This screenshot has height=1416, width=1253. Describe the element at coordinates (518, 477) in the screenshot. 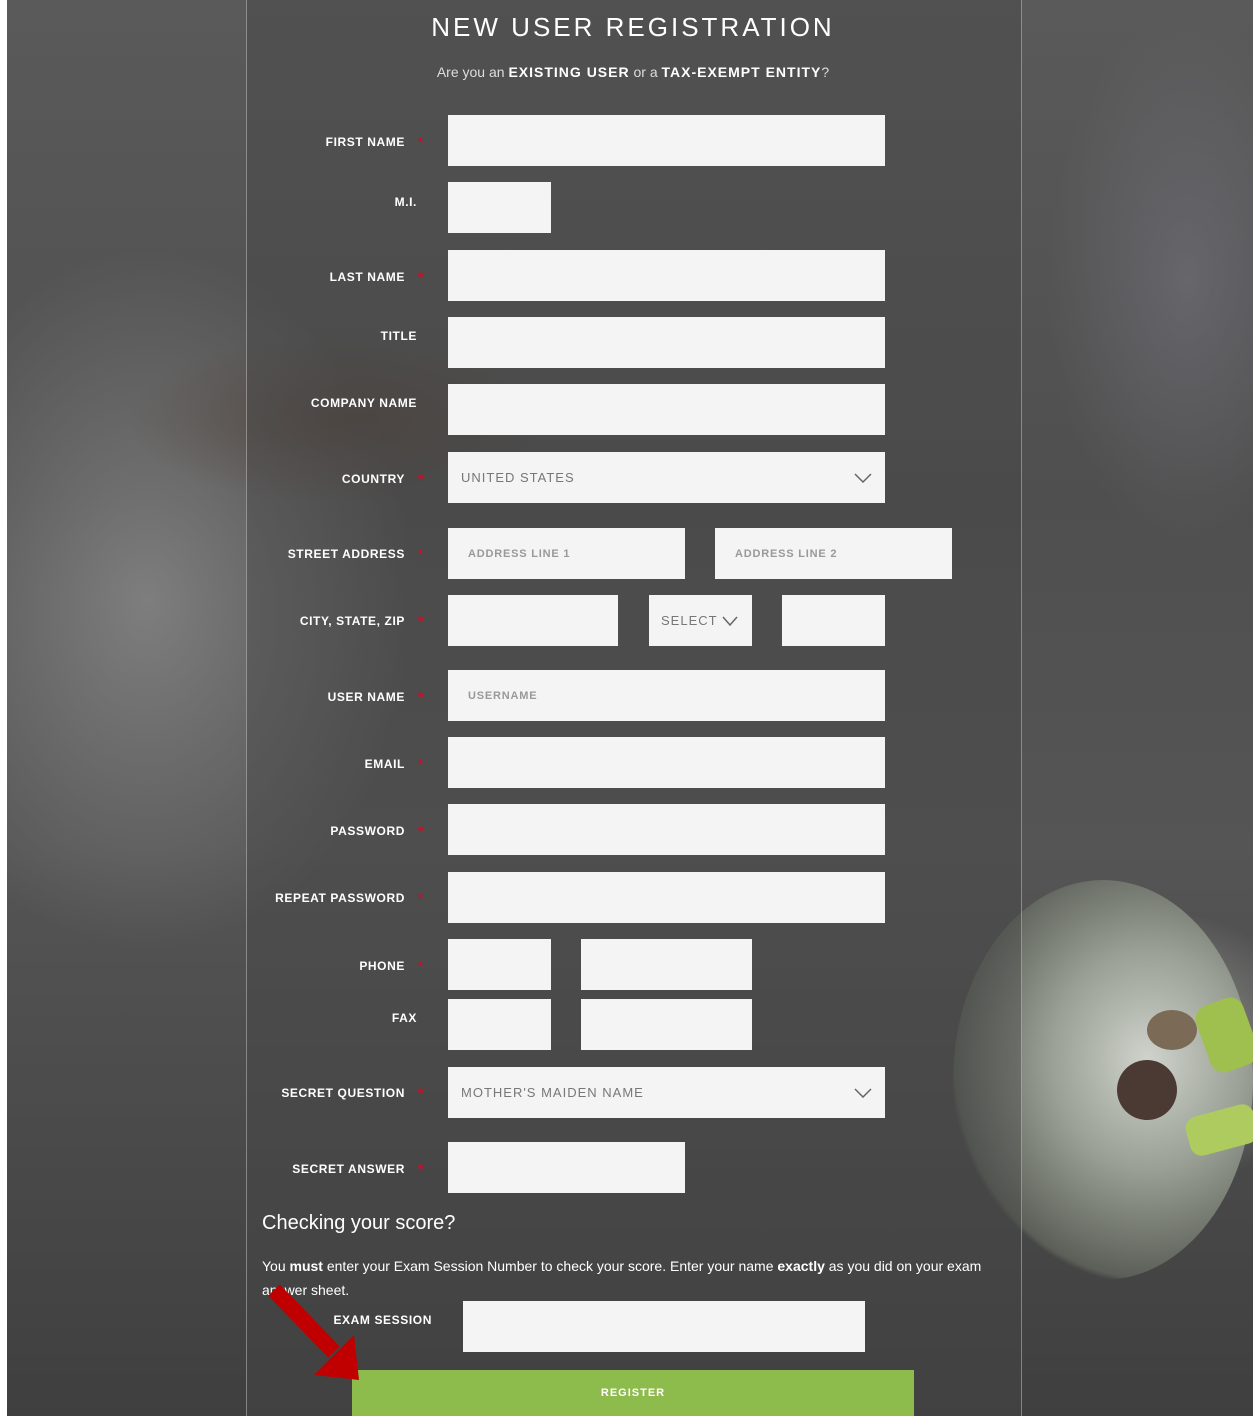

I see `country-value: UNITED STATES` at that location.